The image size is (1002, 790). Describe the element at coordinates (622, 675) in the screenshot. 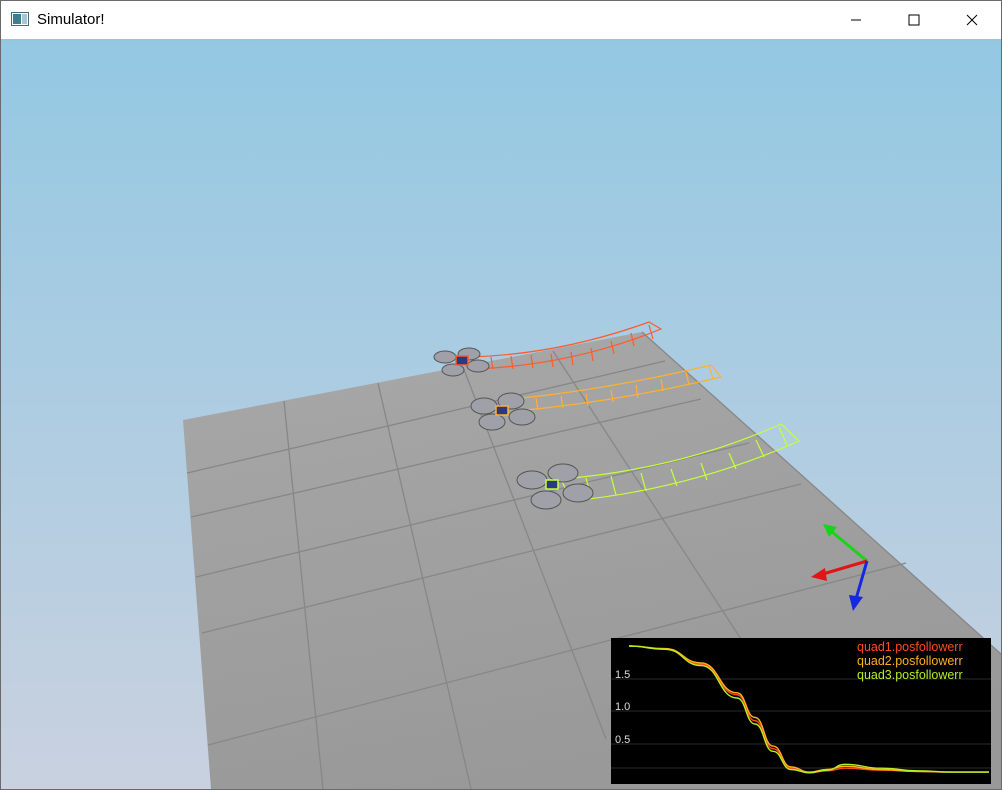

I see `y-tick-1-5: 1.5` at that location.